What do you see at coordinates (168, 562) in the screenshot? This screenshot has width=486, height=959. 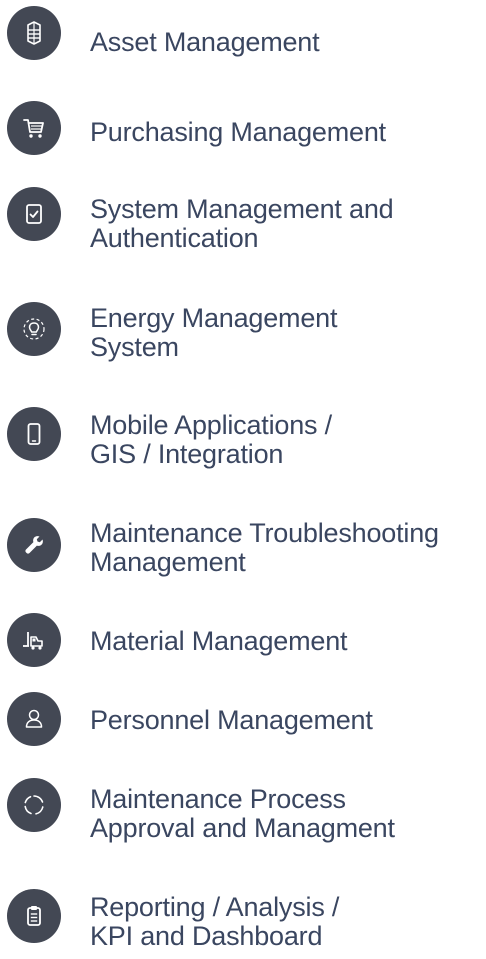 I see `menu-item-label-line: Management` at bounding box center [168, 562].